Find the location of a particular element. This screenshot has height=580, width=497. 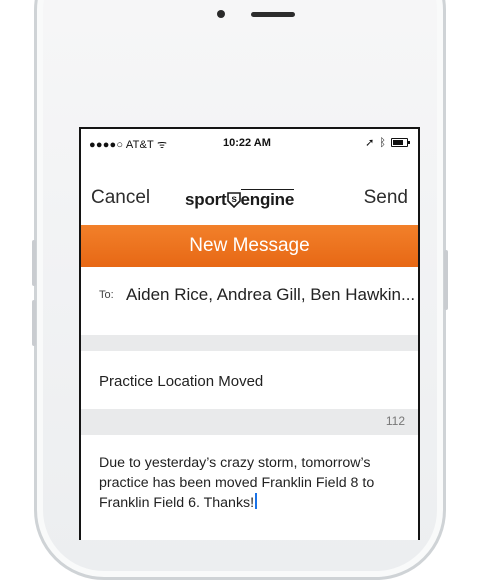

nav-bar: Cancel sport s engine Send is located at coordinates (249, 191).